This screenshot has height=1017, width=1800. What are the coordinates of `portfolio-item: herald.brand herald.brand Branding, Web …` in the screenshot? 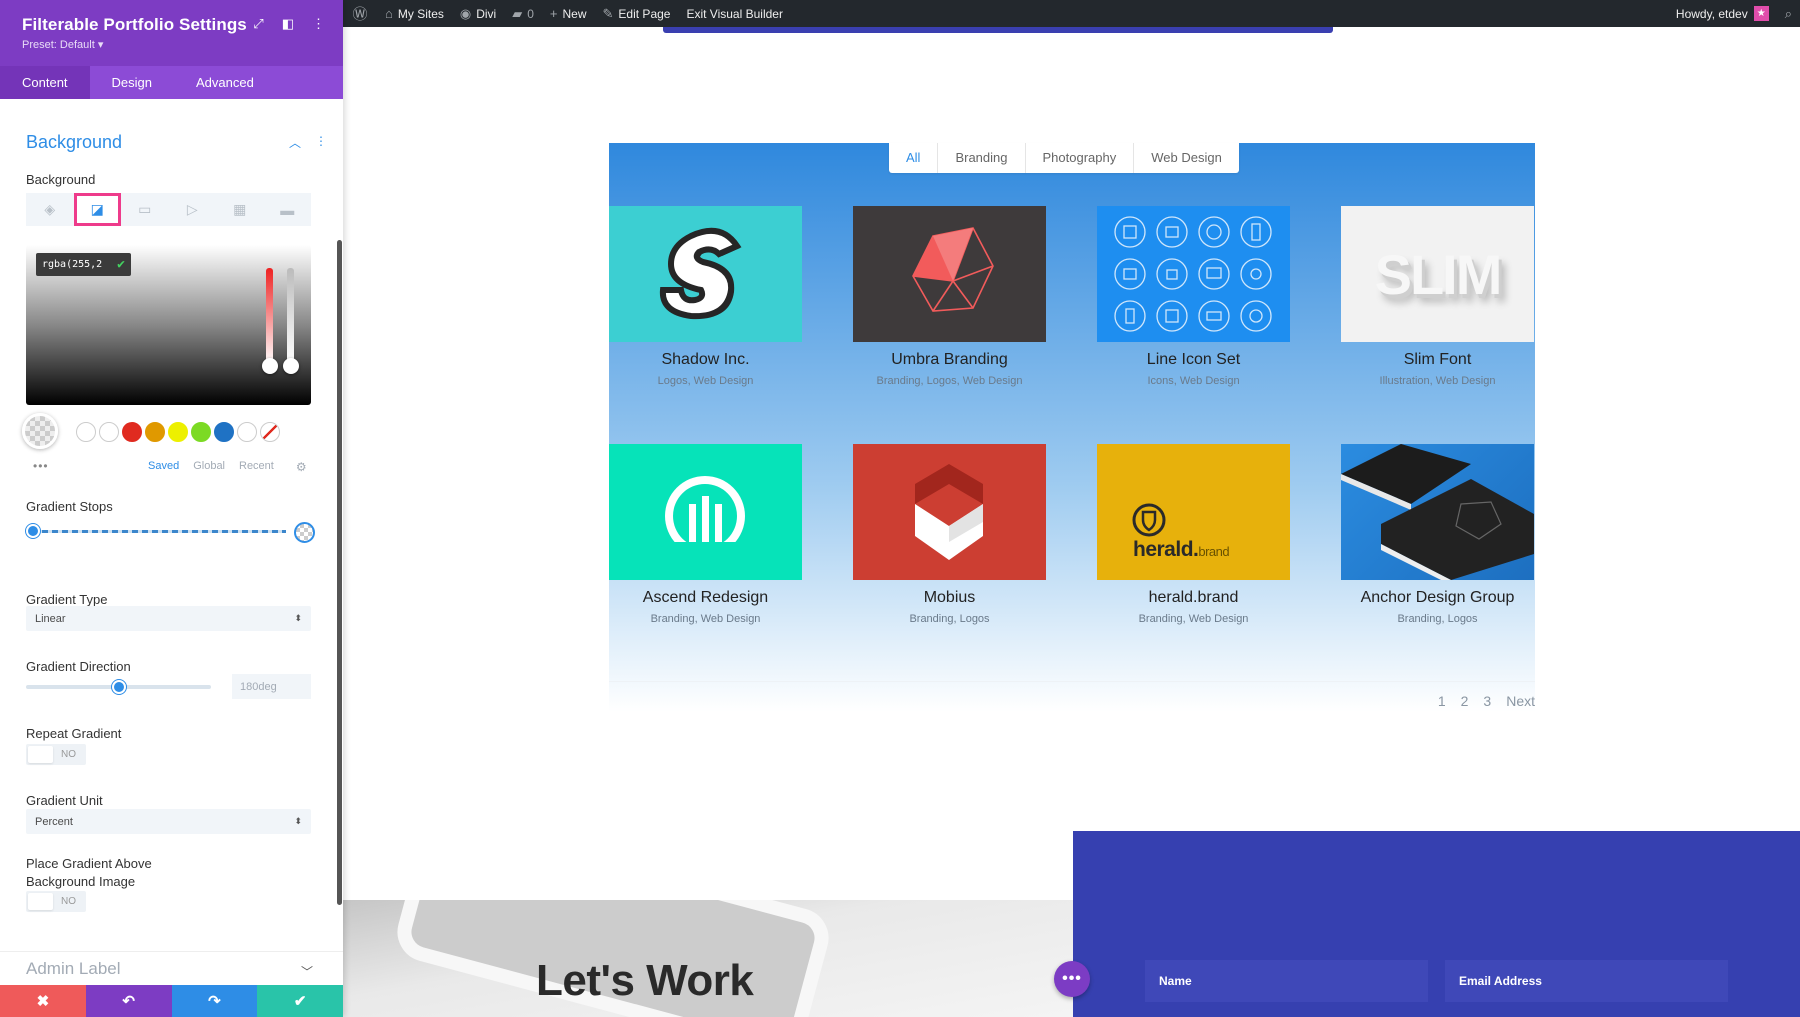 It's located at (1193, 534).